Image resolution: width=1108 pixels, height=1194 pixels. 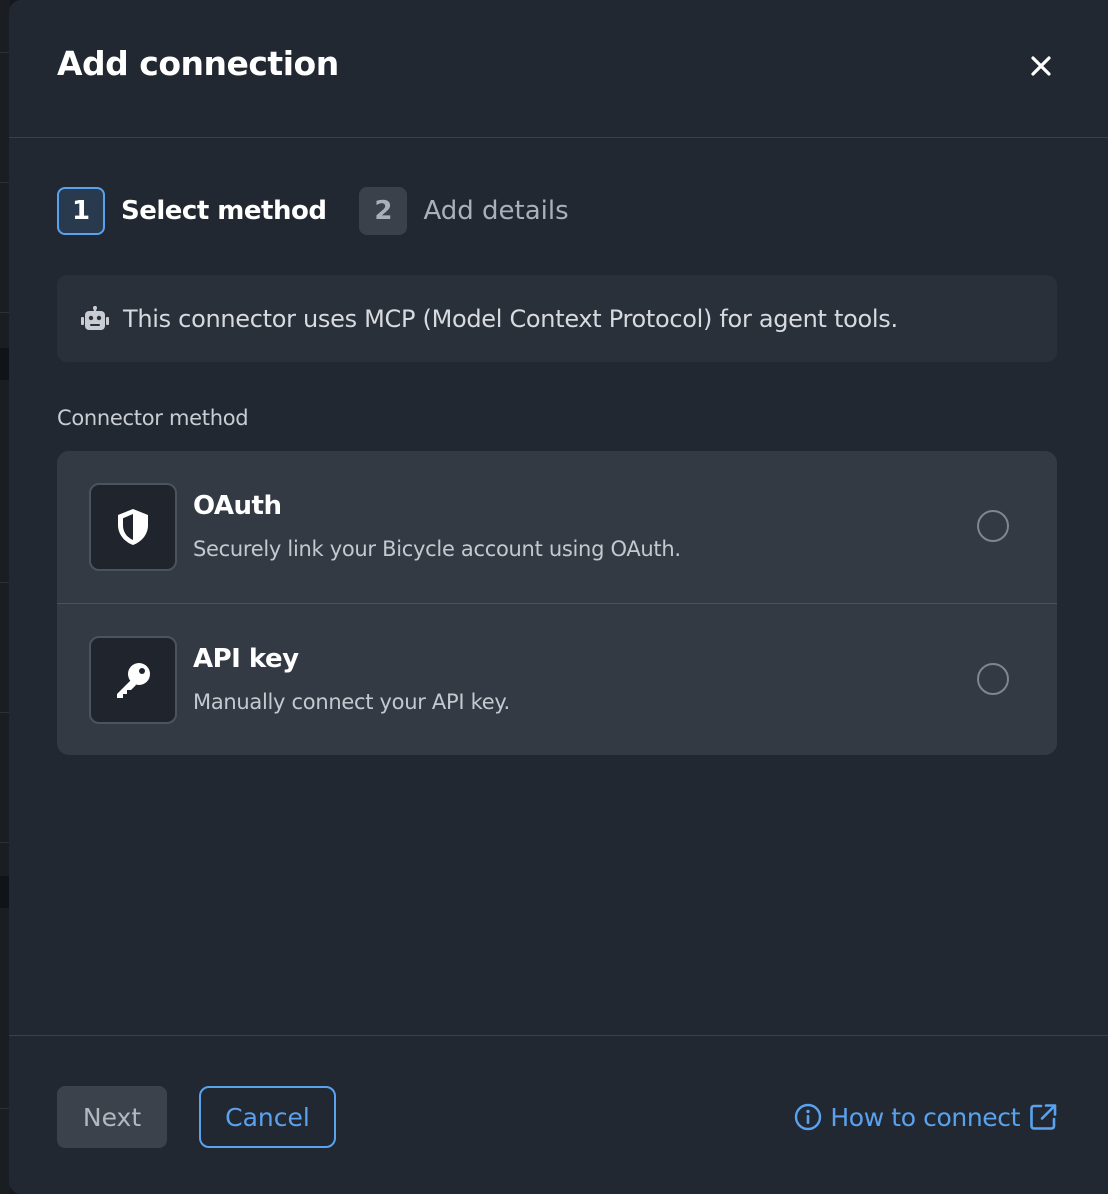 I want to click on how-to-connect-label: How to connect, so click(x=925, y=1117).